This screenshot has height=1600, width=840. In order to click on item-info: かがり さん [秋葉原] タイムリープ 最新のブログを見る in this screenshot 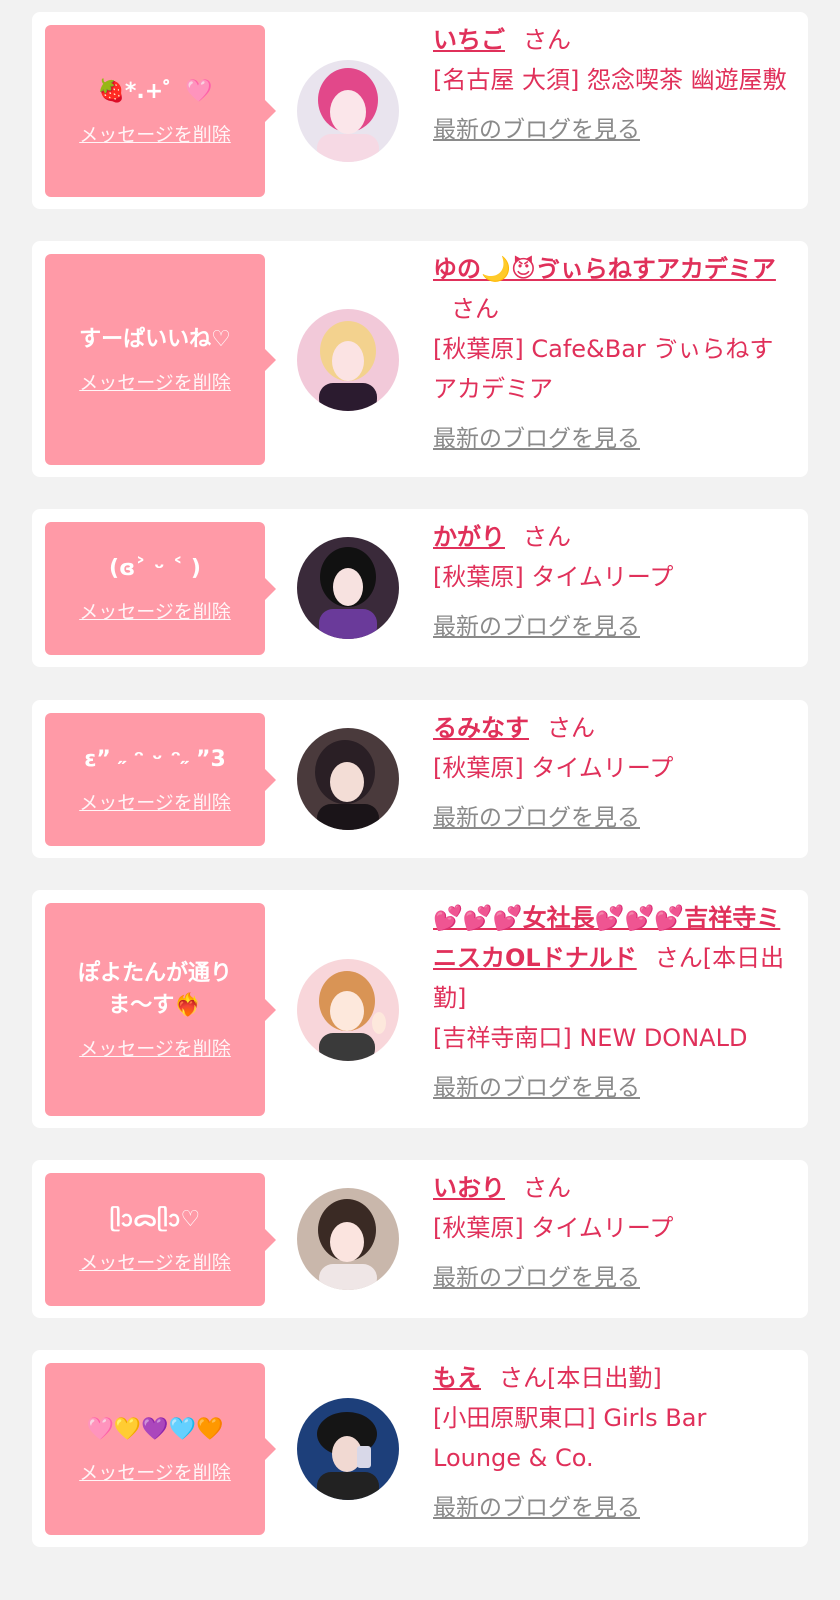, I will do `click(613, 582)`.